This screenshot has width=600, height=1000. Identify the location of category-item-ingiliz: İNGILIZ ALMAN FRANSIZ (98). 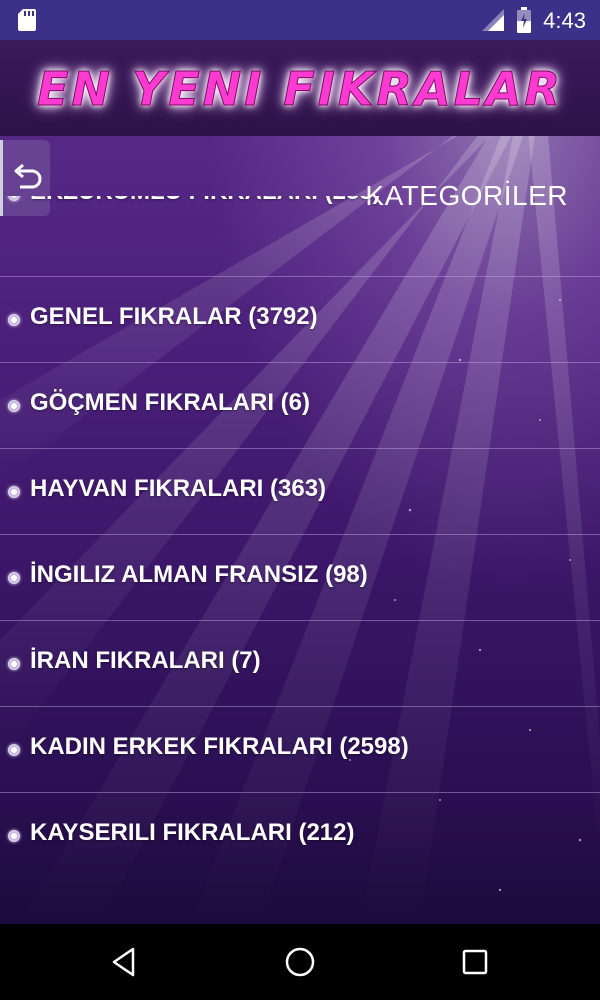
(300, 578).